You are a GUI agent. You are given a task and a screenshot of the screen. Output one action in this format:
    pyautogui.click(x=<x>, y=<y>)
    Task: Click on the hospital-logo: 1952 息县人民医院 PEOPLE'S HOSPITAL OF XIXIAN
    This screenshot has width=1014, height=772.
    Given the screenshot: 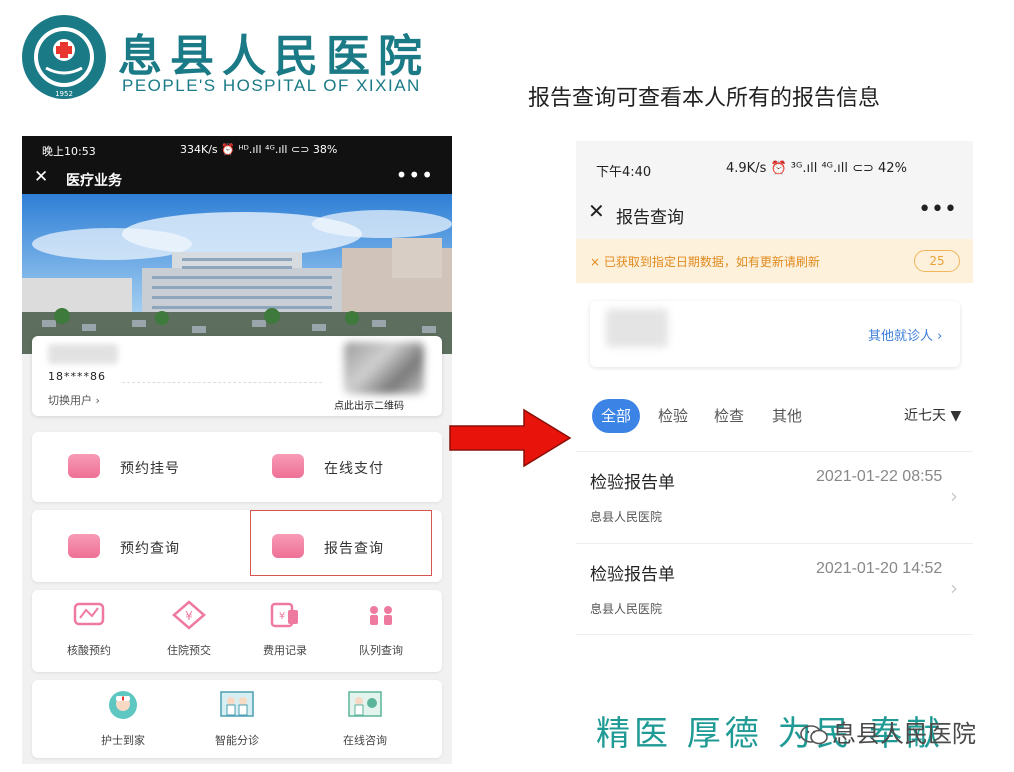 What is the action you would take?
    pyautogui.click(x=233, y=57)
    